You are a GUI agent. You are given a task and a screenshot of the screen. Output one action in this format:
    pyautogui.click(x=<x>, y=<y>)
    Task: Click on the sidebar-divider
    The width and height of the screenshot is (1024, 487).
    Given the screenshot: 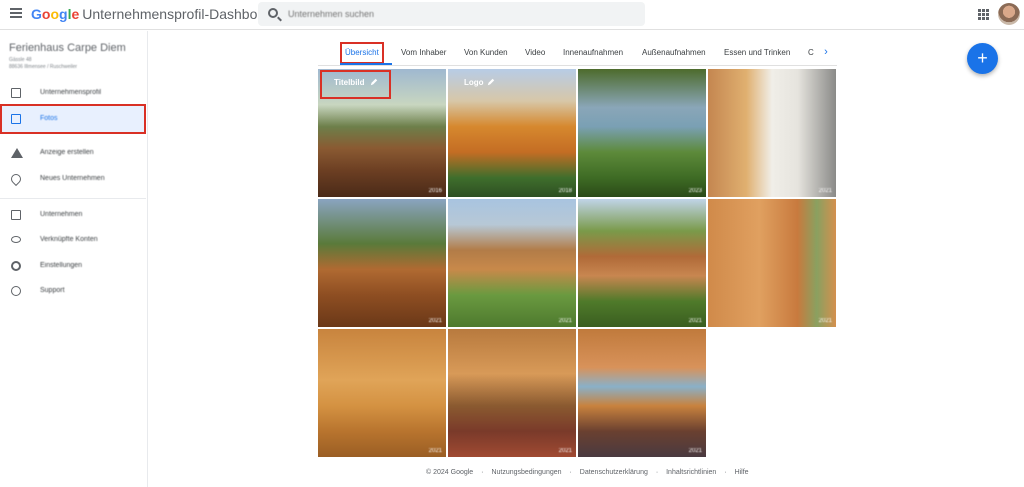 What is the action you would take?
    pyautogui.click(x=73, y=198)
    